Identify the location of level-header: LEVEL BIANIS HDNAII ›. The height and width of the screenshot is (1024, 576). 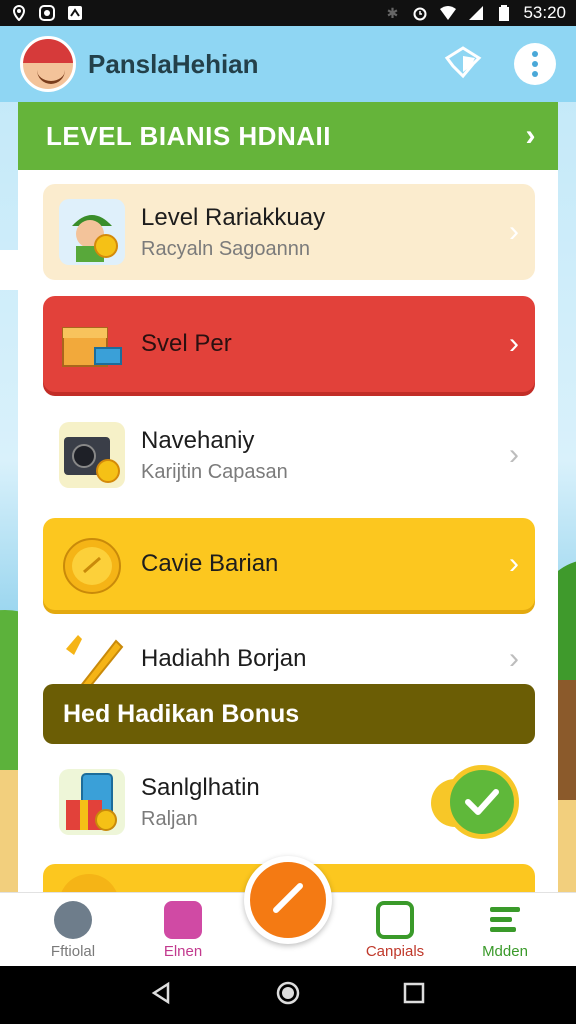
(288, 136).